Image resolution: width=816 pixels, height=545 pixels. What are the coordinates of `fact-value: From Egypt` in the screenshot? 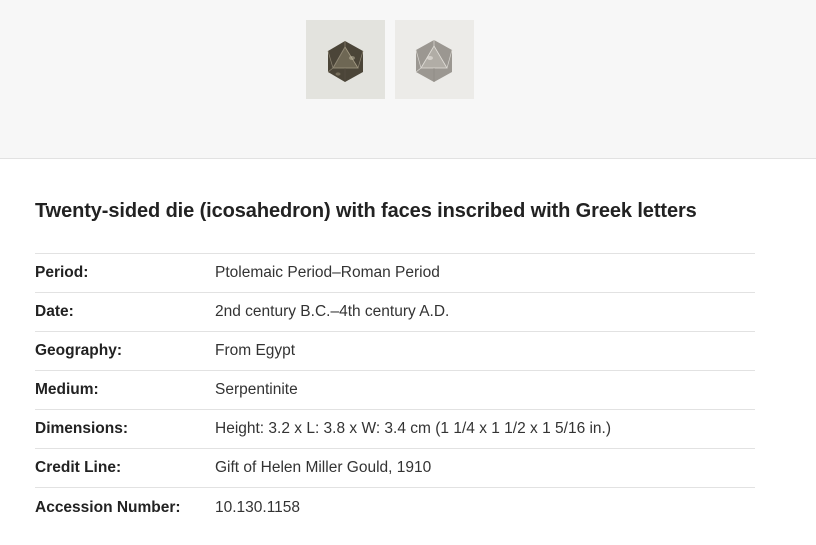 It's located at (255, 350).